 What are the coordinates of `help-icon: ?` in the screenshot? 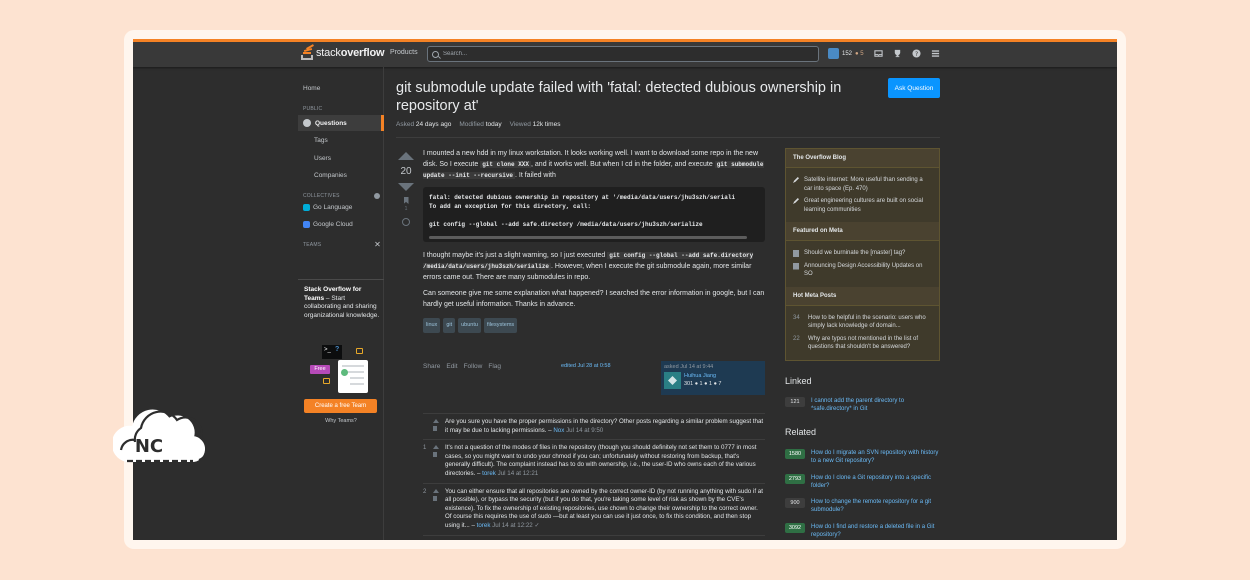 It's located at (916, 53).